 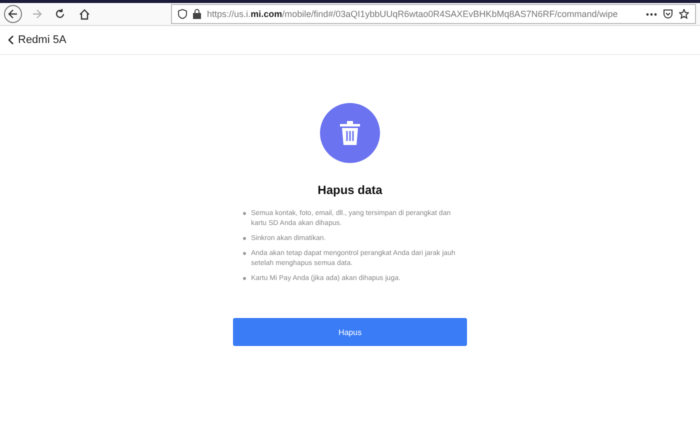 What do you see at coordinates (183, 14) in the screenshot?
I see `shield-icon` at bounding box center [183, 14].